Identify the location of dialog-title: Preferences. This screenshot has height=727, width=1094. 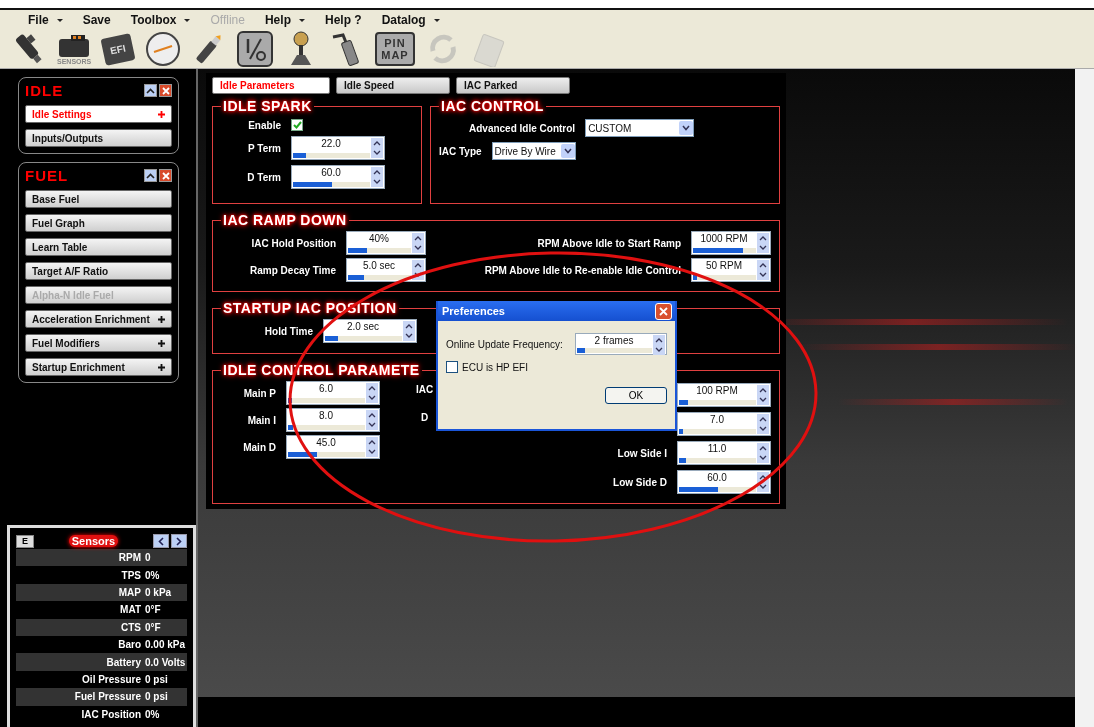
(473, 311).